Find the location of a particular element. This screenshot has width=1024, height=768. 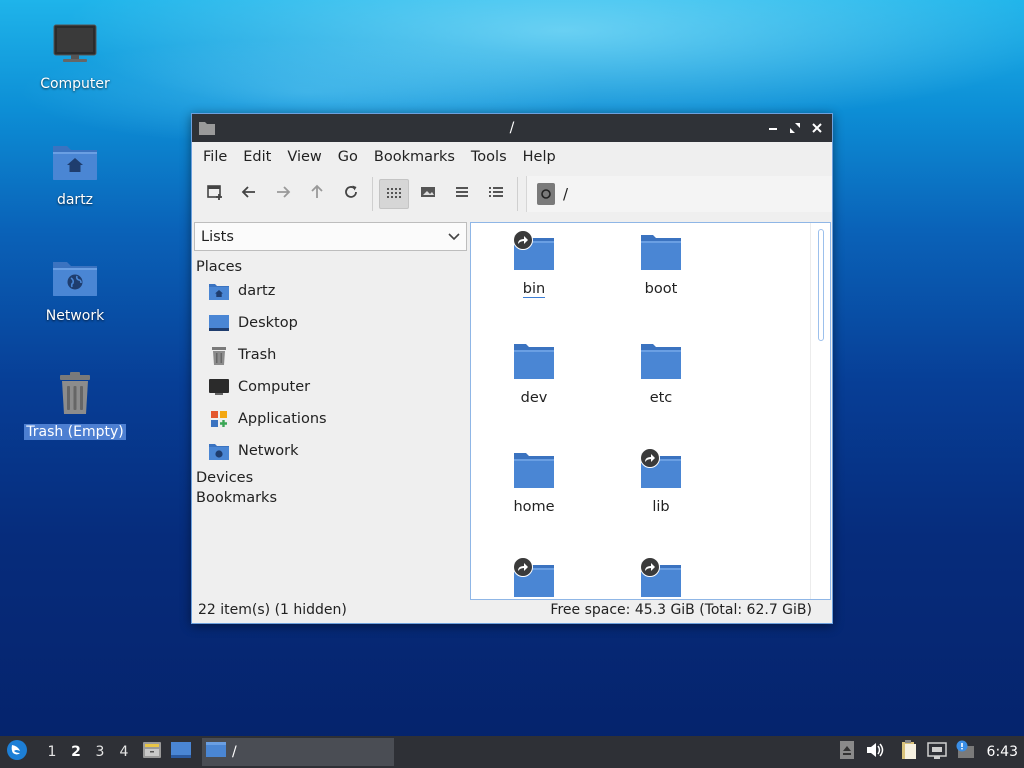

eject-button is located at coordinates (847, 752).